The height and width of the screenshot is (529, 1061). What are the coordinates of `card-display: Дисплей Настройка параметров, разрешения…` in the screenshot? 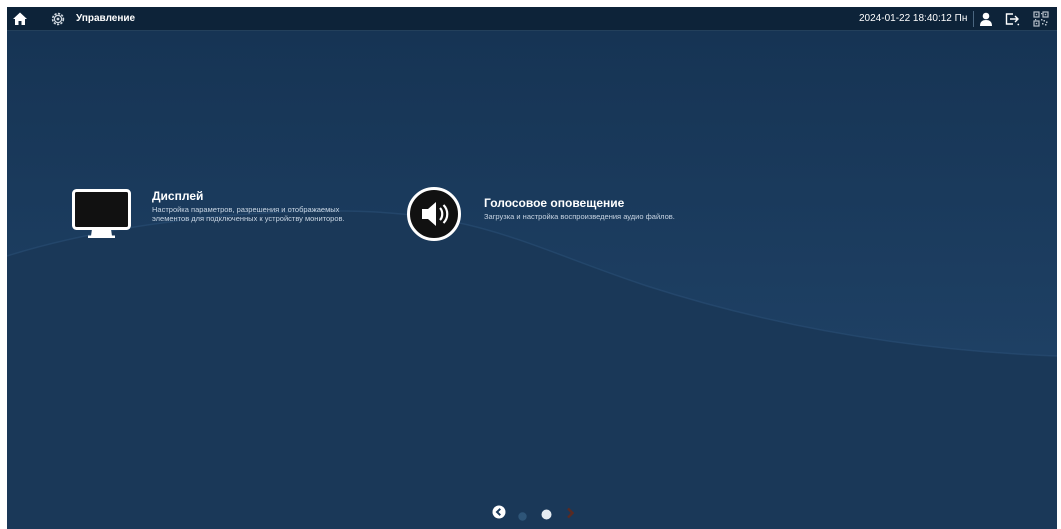 It's located at (217, 216).